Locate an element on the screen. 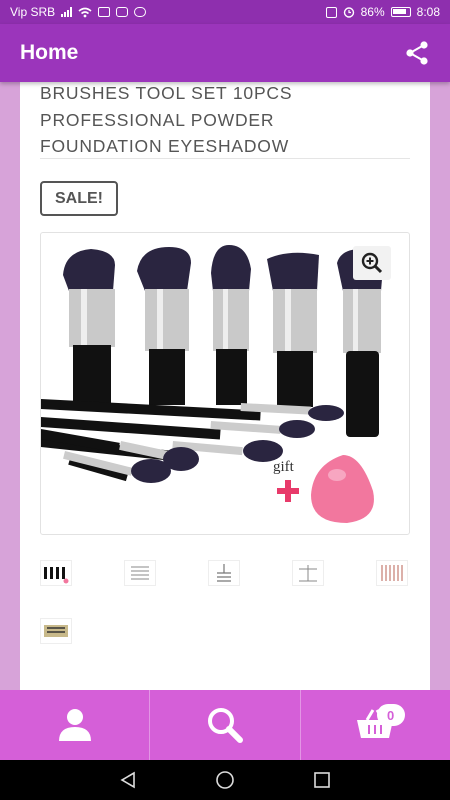  recents-icon is located at coordinates (322, 780).